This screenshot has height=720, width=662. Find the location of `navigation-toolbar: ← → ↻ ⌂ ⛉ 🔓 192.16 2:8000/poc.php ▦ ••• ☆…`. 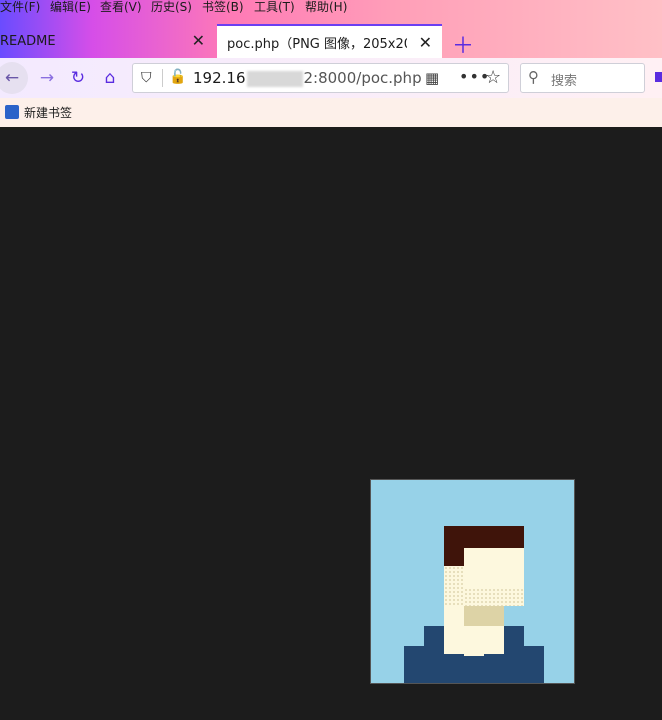

navigation-toolbar: ← → ↻ ⌂ ⛉ 🔓 192.16 2:8000/poc.php ▦ ••• ☆… is located at coordinates (331, 78).